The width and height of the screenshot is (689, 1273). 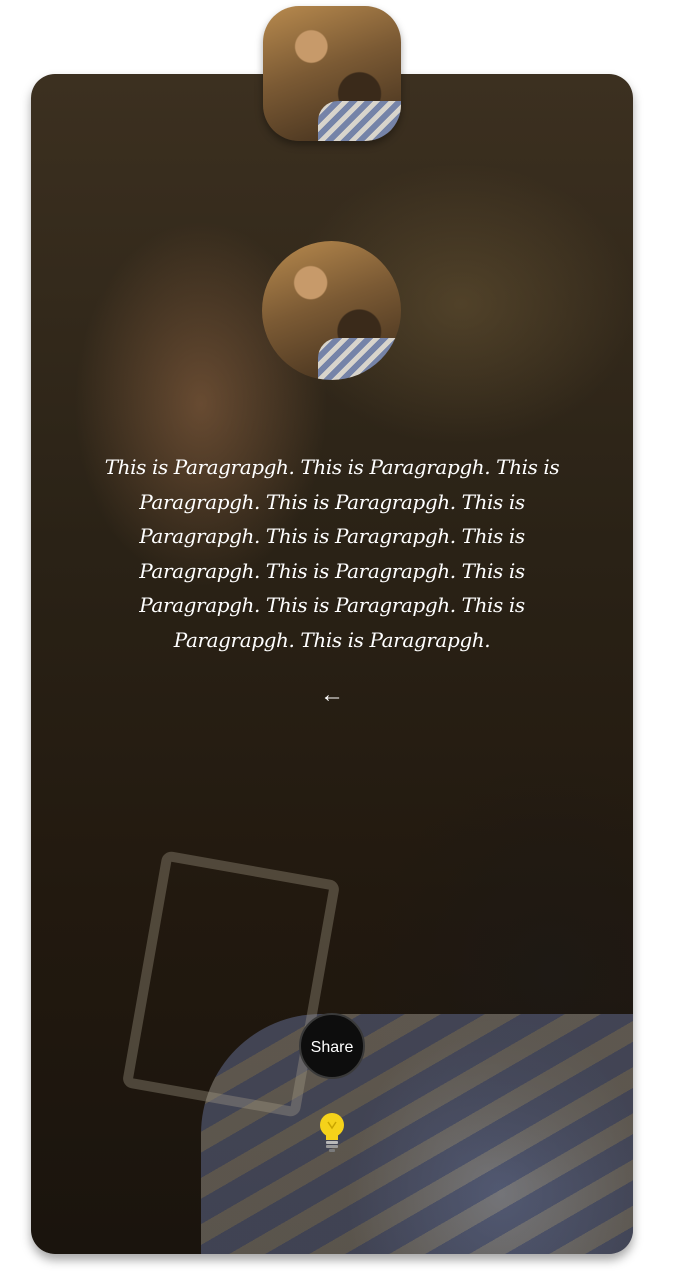 I want to click on header-avatar-shirt, so click(x=359, y=120).